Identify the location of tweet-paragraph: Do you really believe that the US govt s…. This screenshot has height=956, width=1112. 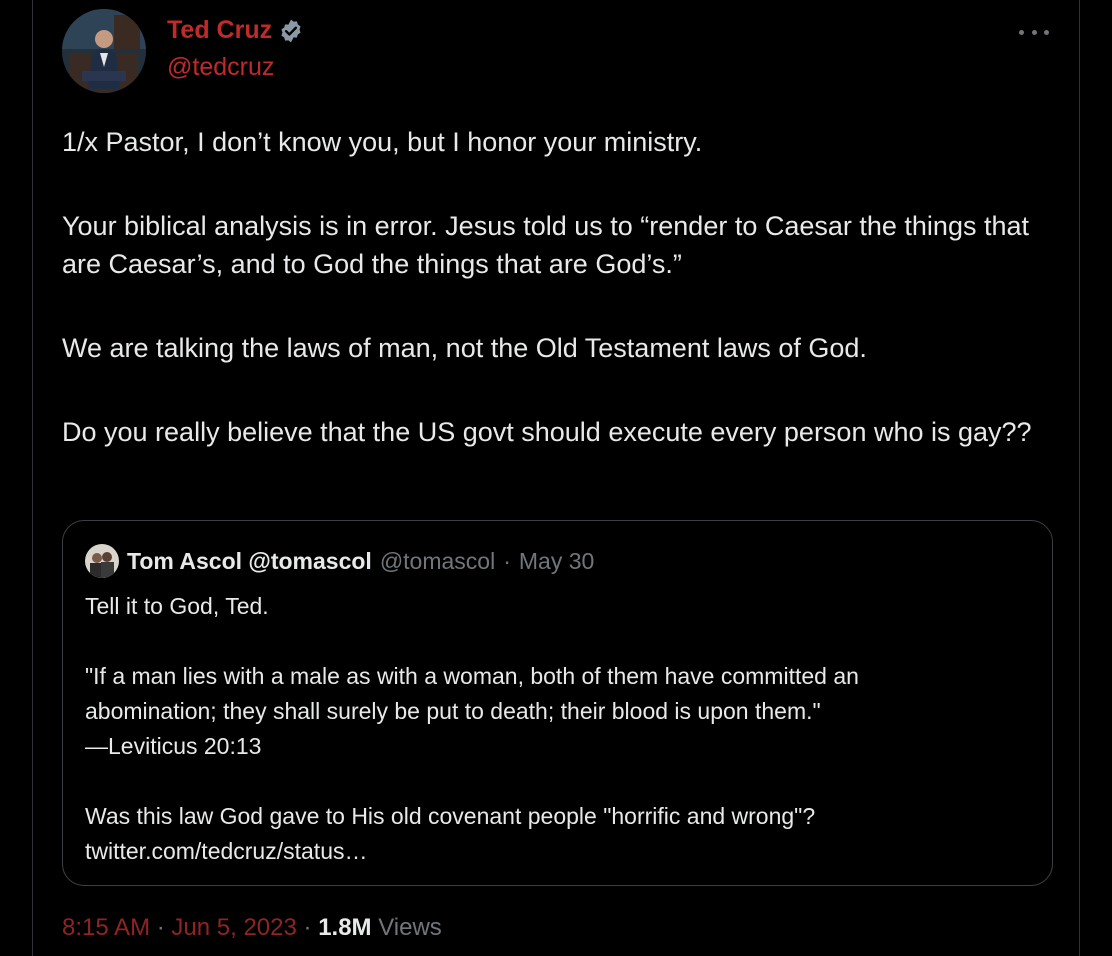
(547, 432).